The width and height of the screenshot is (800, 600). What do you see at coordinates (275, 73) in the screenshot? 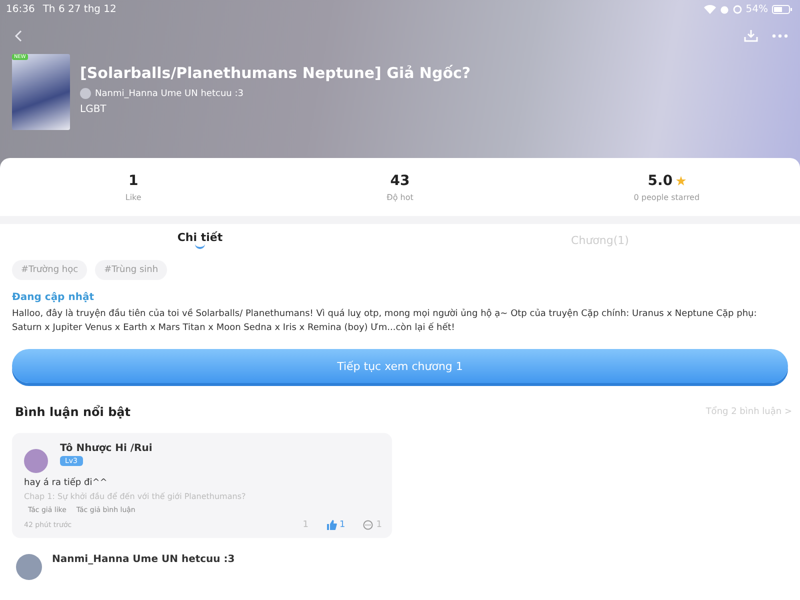
I see `story-title: [Solarballs/Planethumans Neptune] Giả Ngốc?` at bounding box center [275, 73].